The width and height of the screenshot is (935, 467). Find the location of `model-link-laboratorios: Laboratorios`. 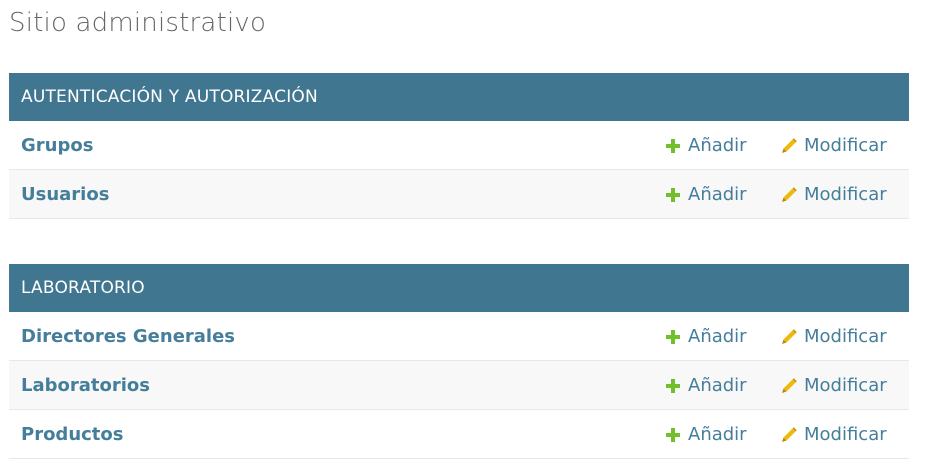

model-link-laboratorios: Laboratorios is located at coordinates (85, 385).